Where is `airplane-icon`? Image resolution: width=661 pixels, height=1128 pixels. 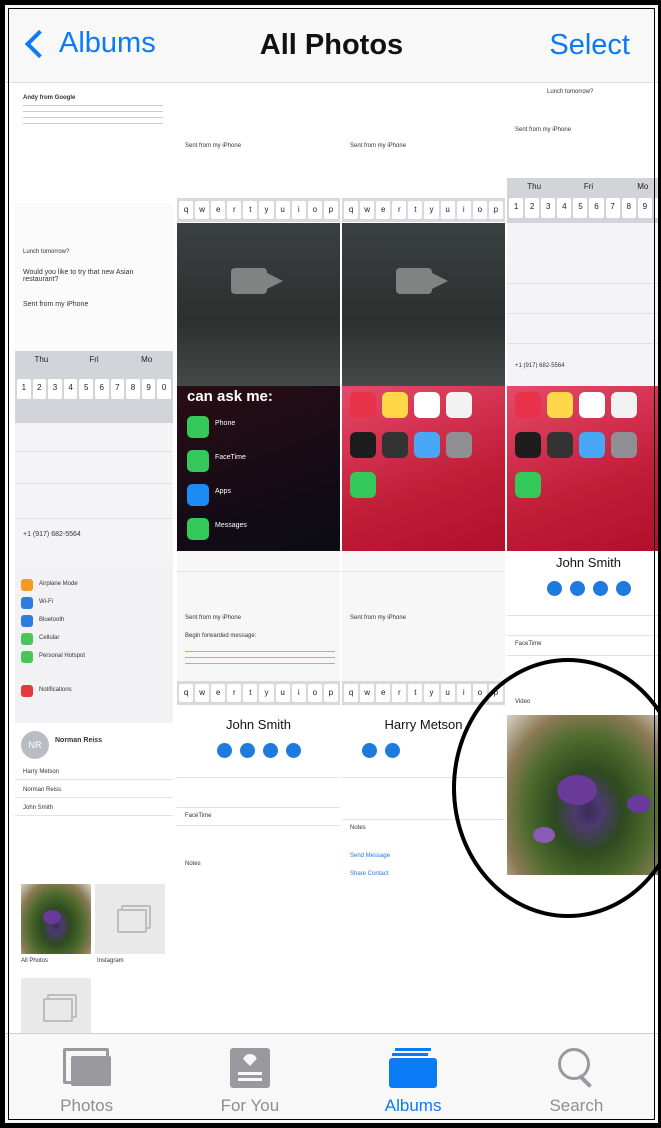
airplane-icon is located at coordinates (27, 585).